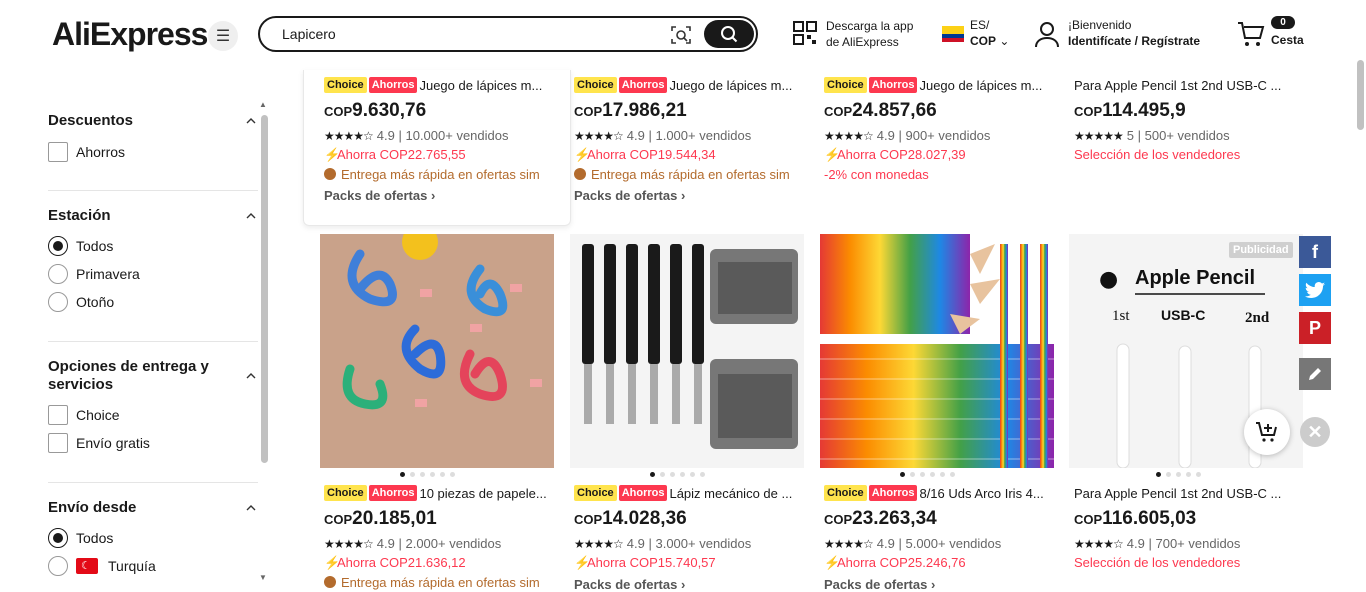  Describe the element at coordinates (263, 577) in the screenshot. I see `scroll-down-arrow: ▼` at that location.